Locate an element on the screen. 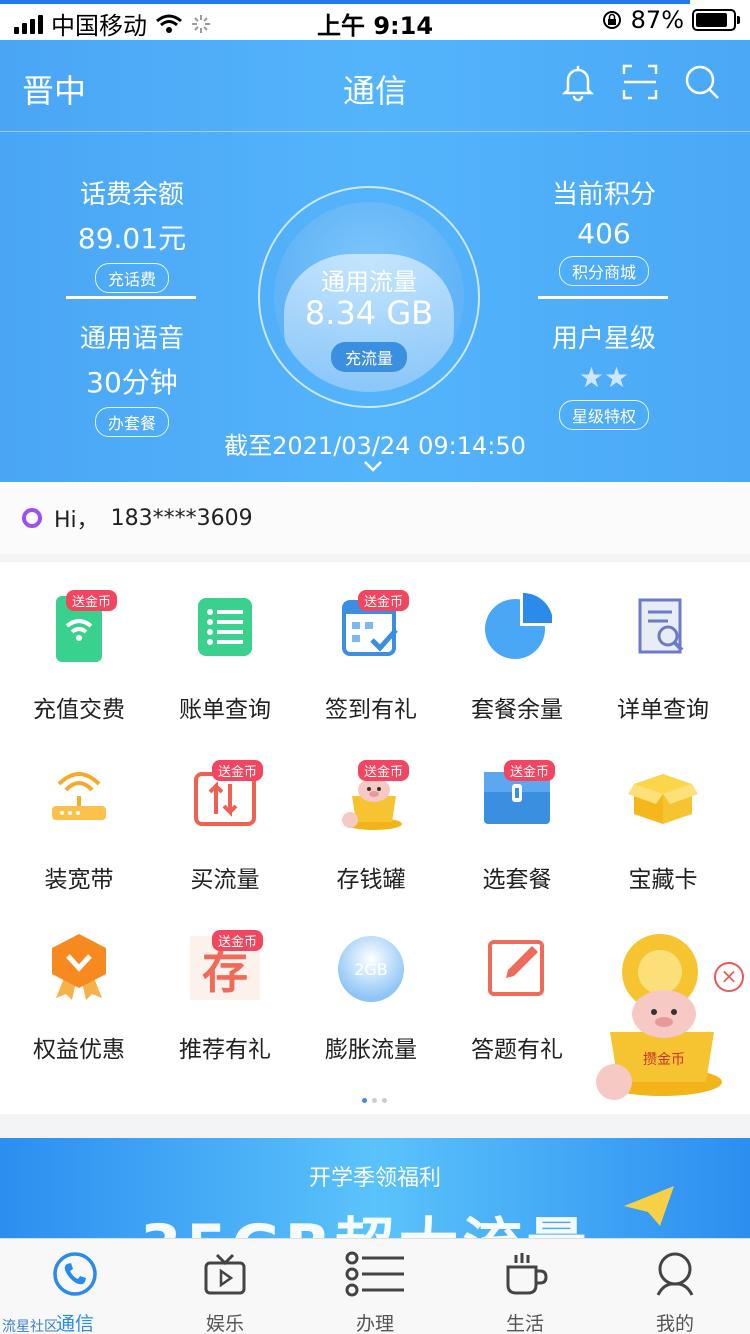 This screenshot has width=750, height=1334. star-rating: ★★ is located at coordinates (604, 377).